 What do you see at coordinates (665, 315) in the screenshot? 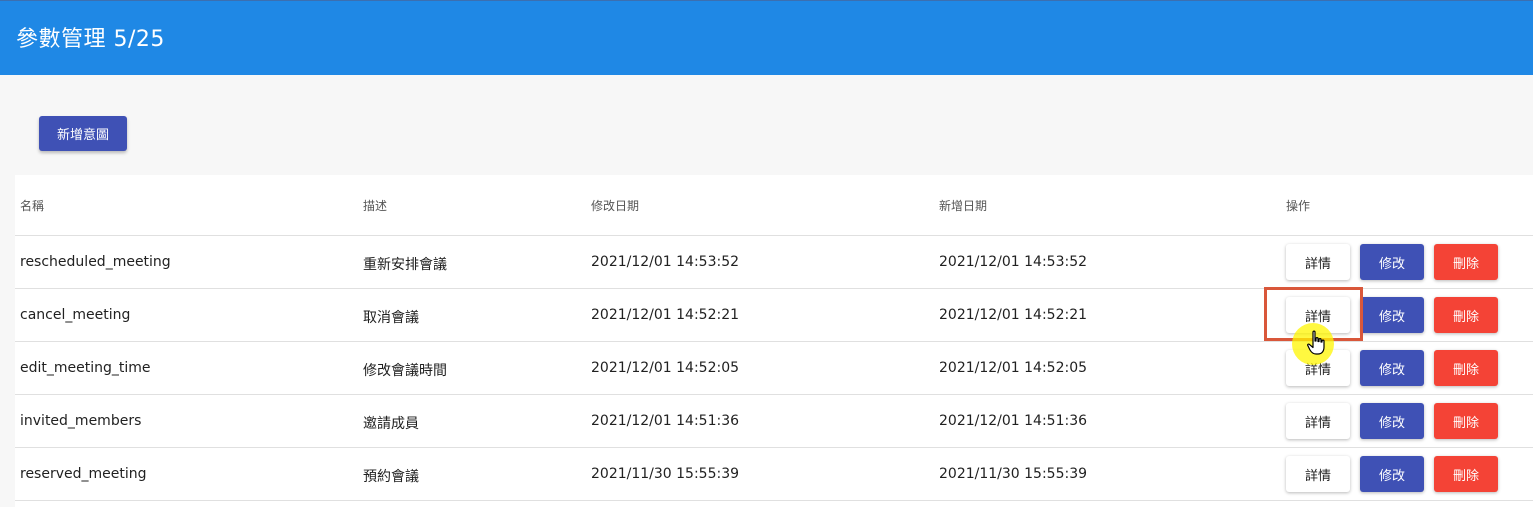
I see `cell-modified: 2021/12/01 14:52:21` at bounding box center [665, 315].